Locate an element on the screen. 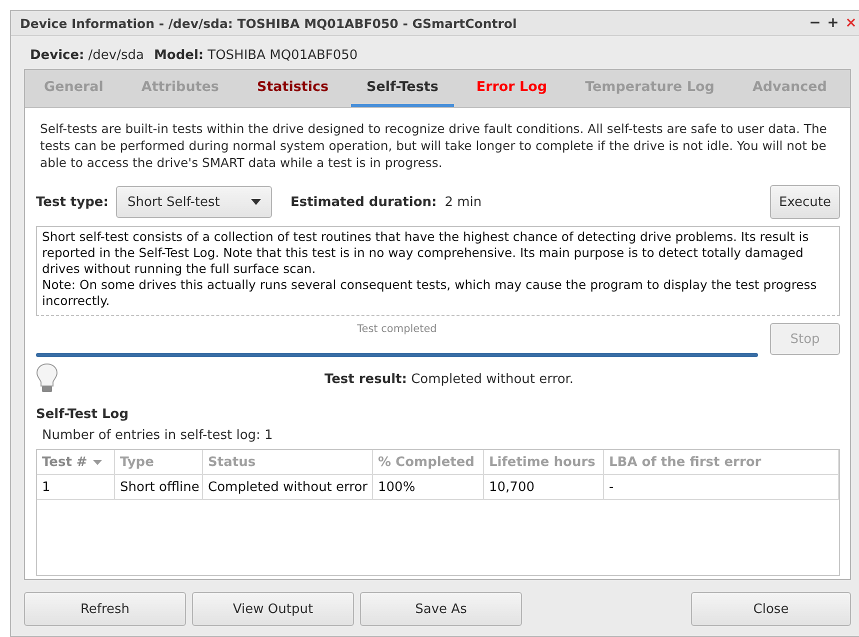  sort-arrow-icon is located at coordinates (97, 462).